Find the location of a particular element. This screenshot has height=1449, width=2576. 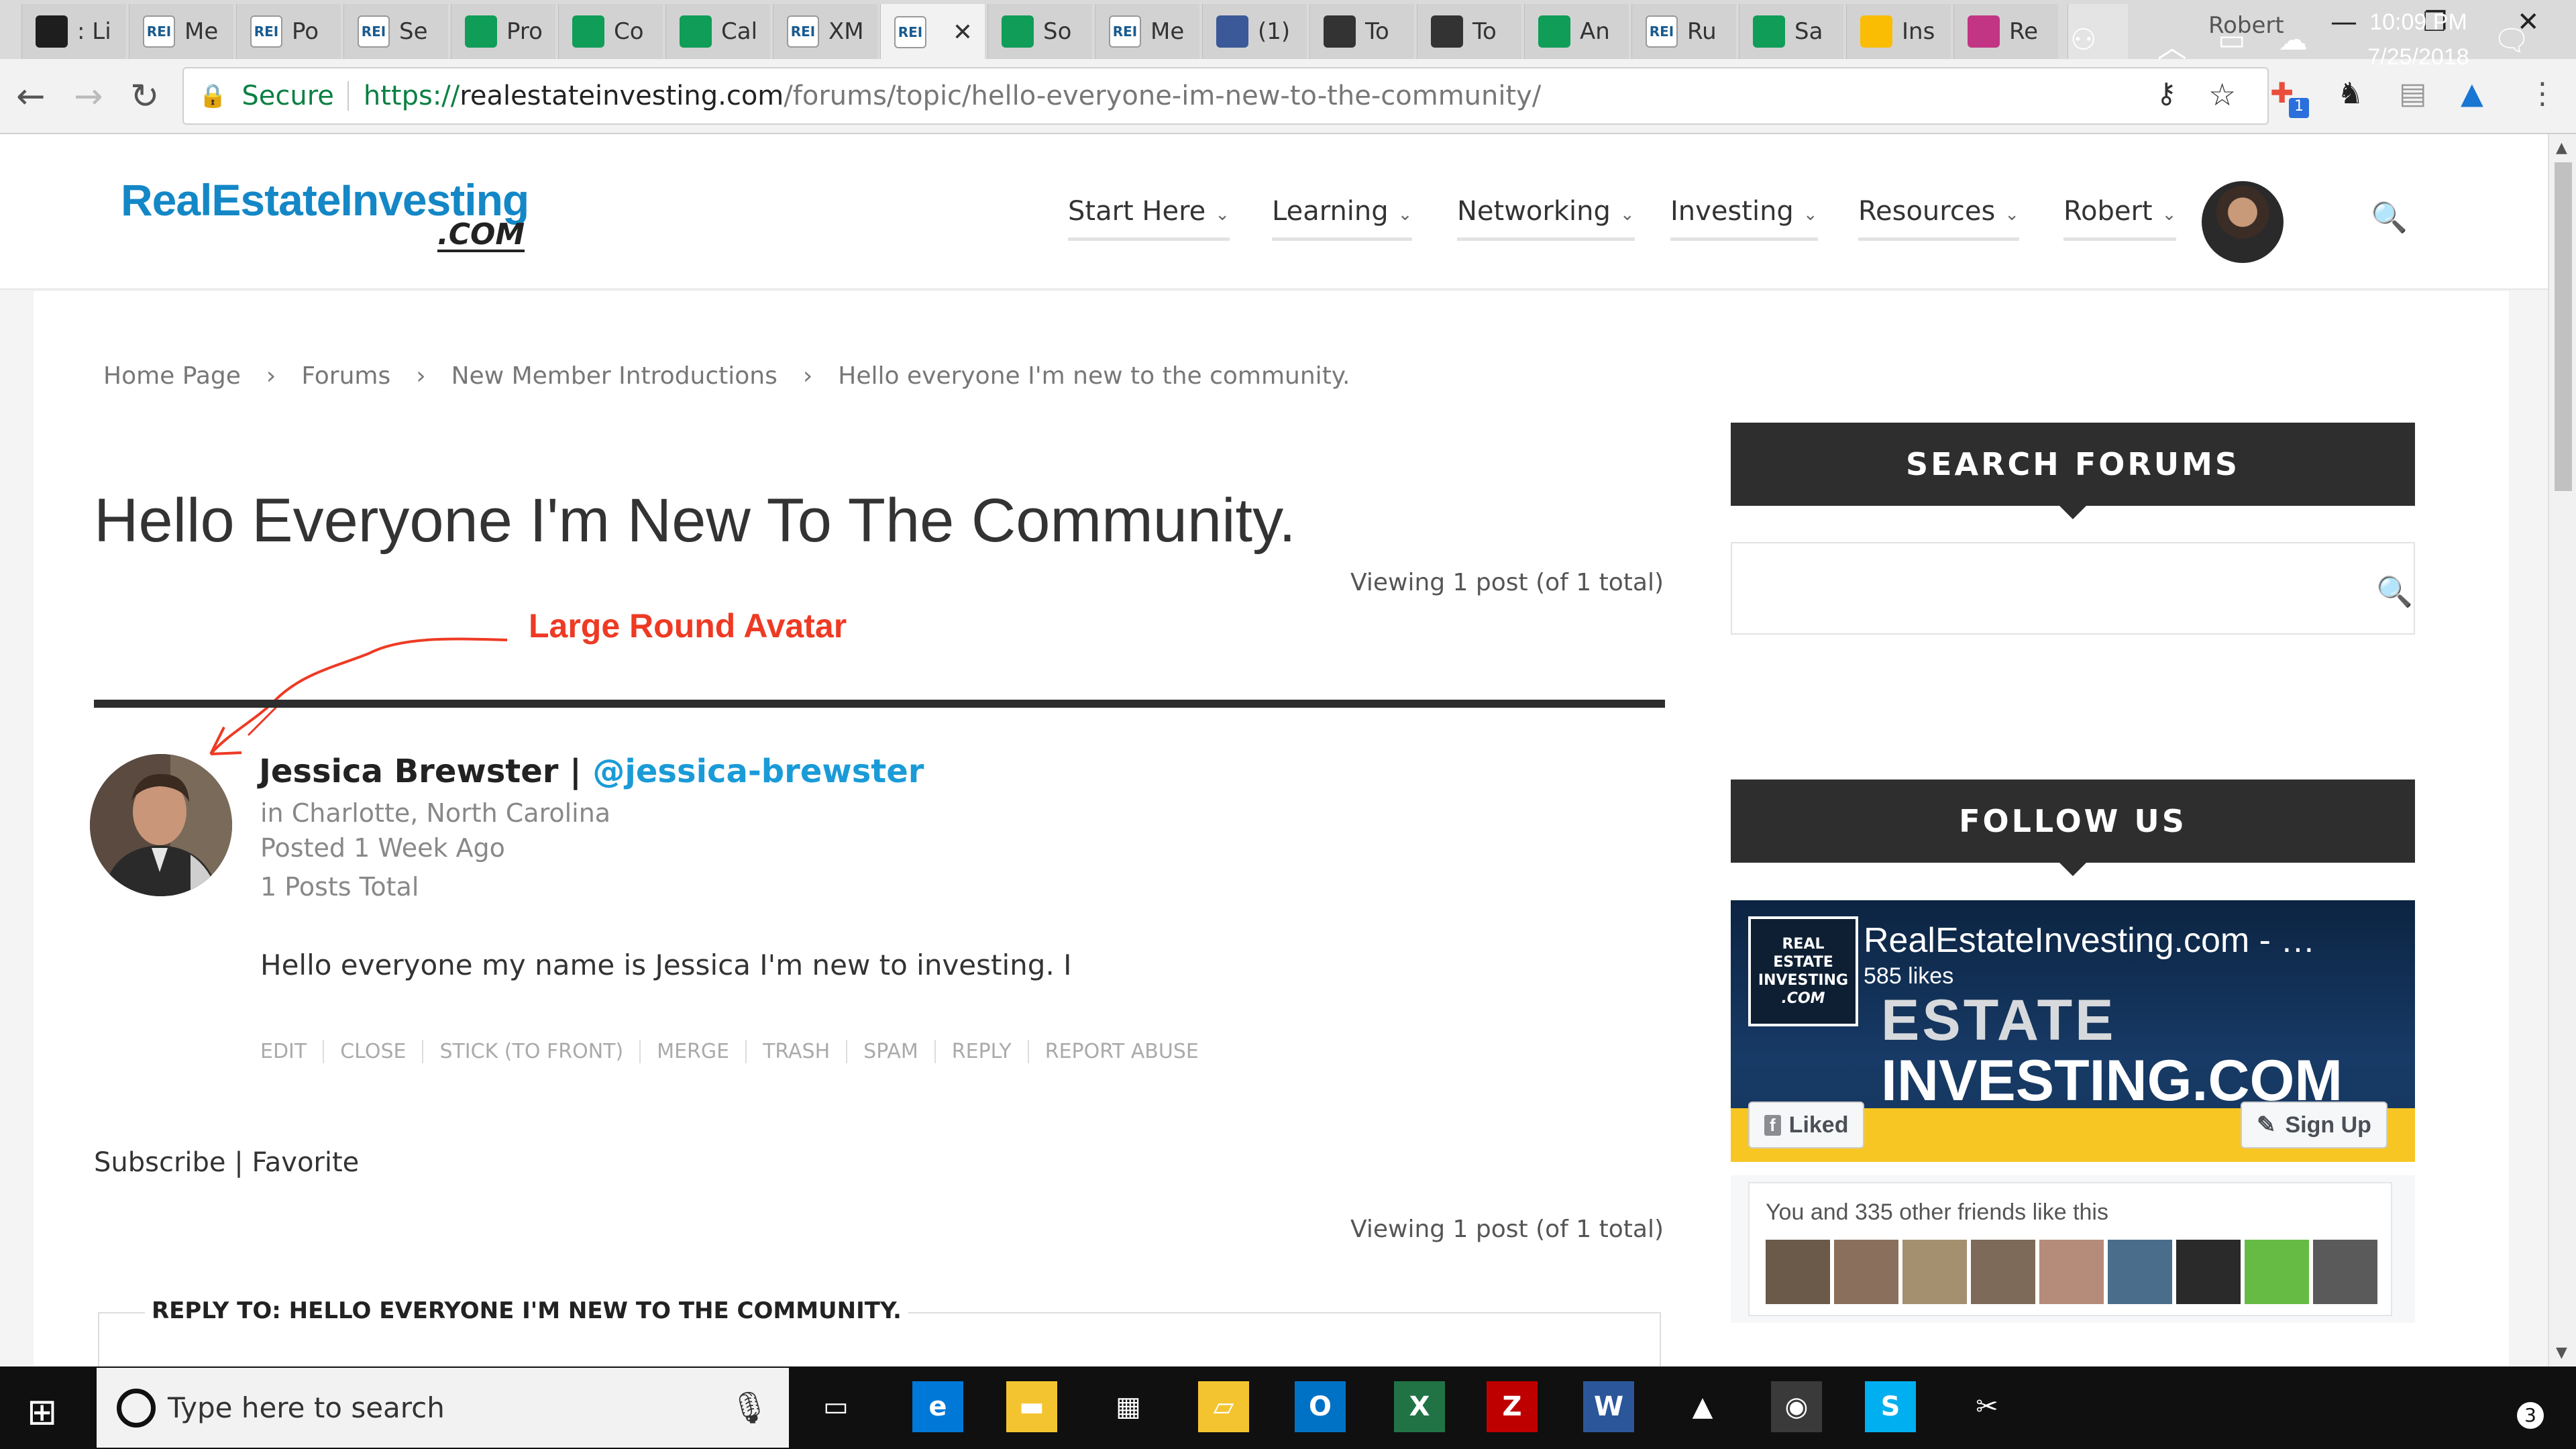

browser-tab: Pro is located at coordinates (503, 31).